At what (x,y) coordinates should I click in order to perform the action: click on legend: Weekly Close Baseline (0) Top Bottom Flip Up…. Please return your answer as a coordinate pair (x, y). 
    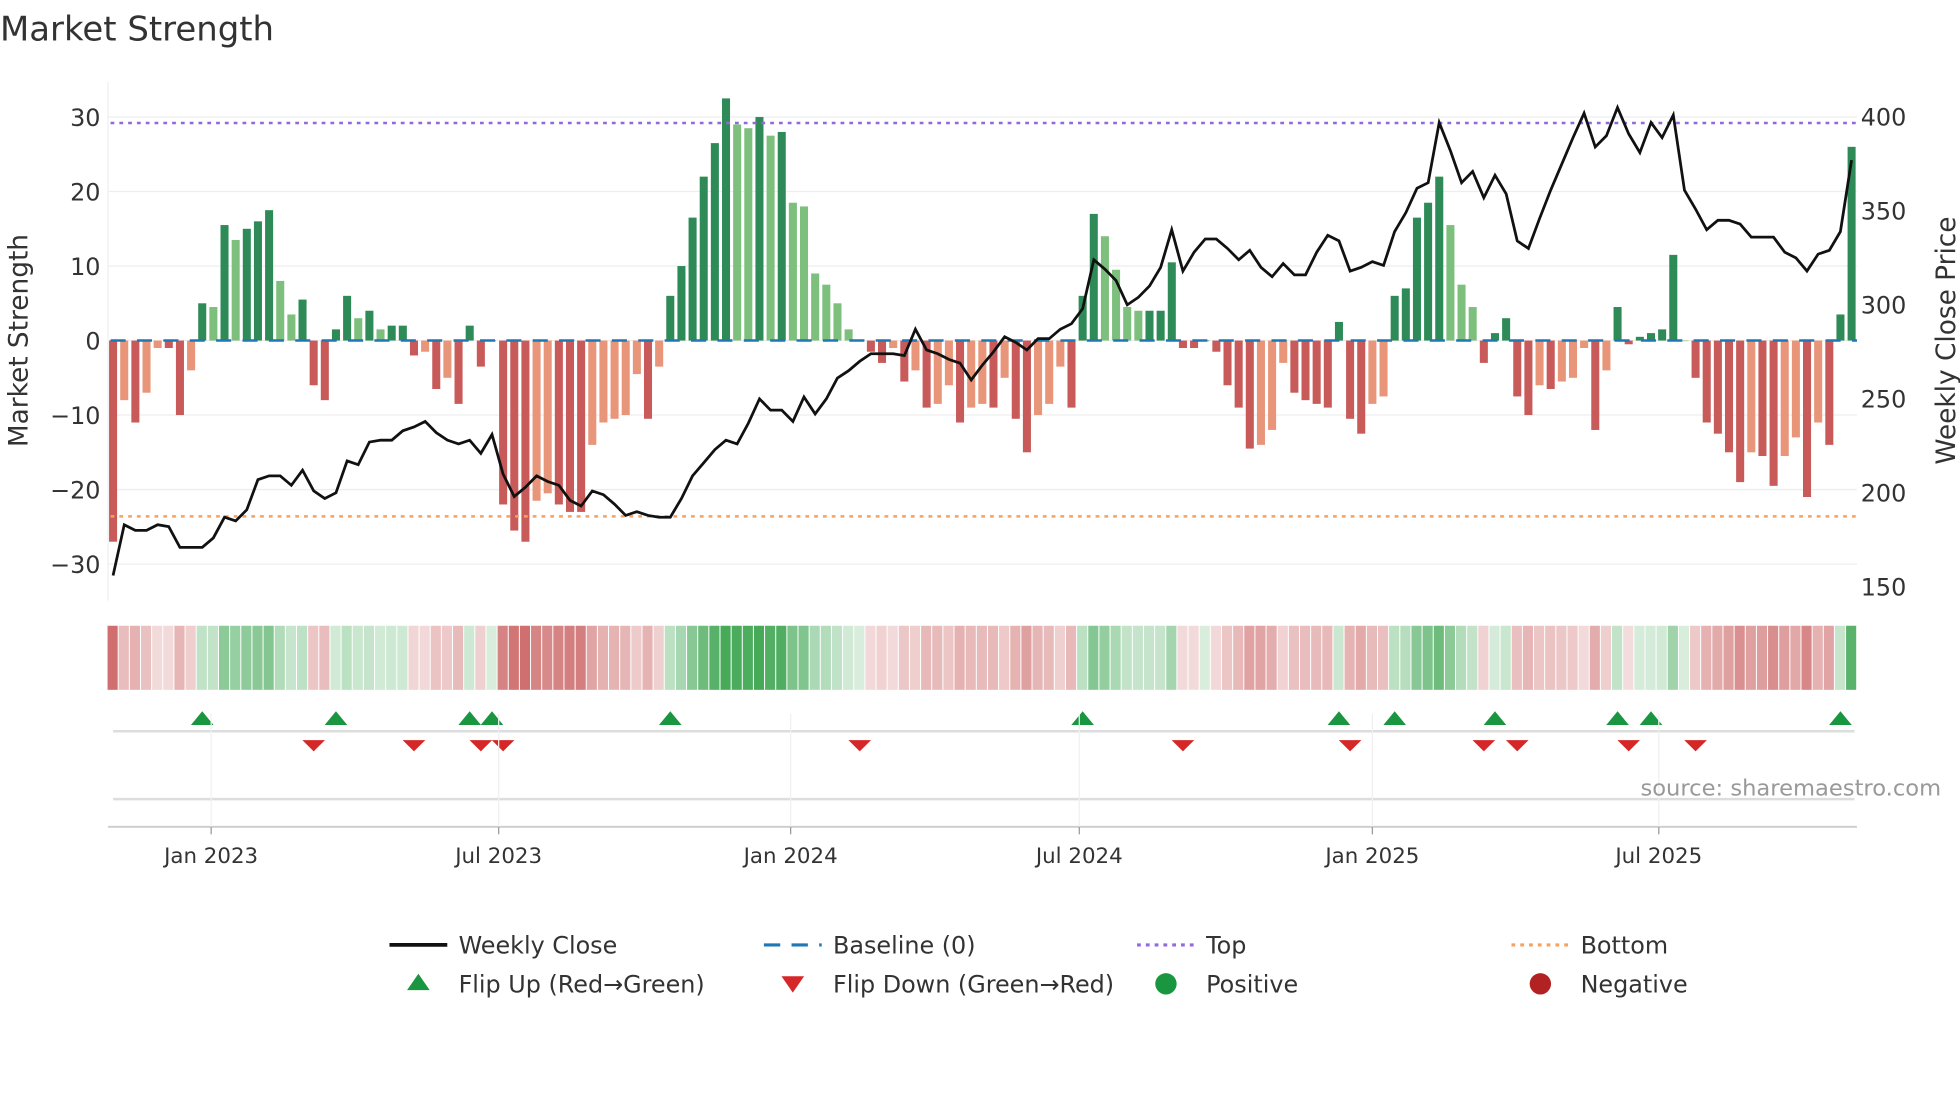
    Looking at the image, I should click on (1038, 965).